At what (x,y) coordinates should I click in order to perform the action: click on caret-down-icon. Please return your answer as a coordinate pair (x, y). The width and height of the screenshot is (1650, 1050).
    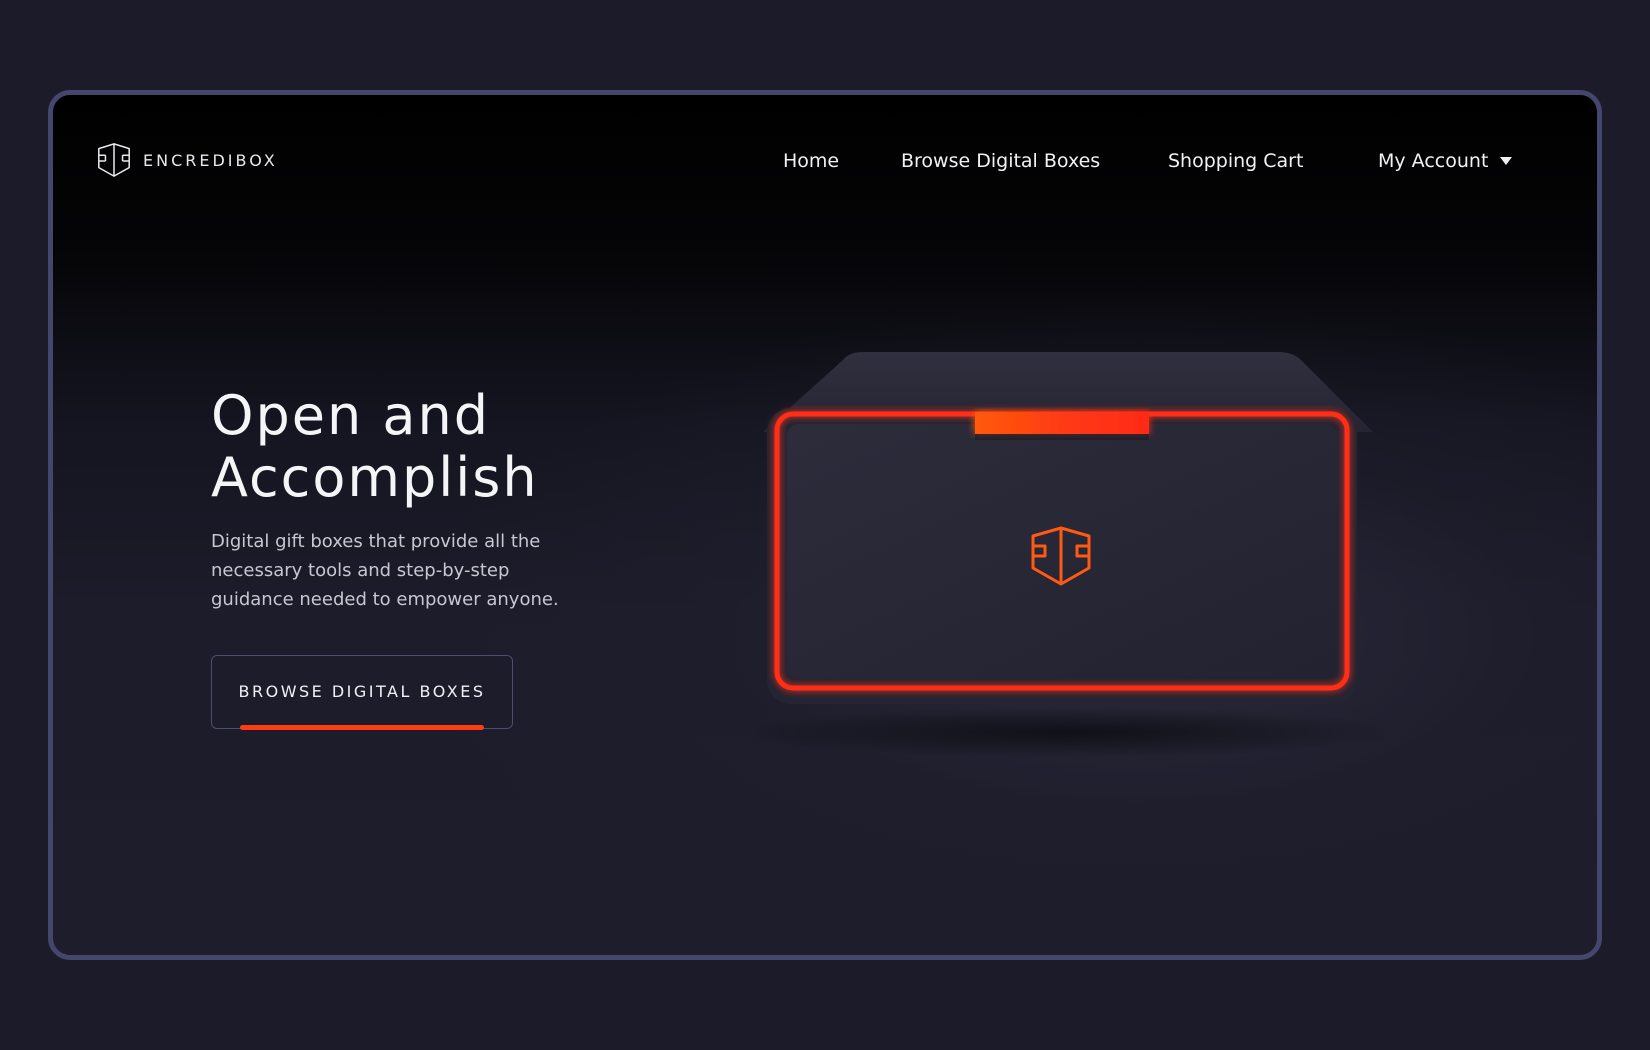
    Looking at the image, I should click on (1506, 161).